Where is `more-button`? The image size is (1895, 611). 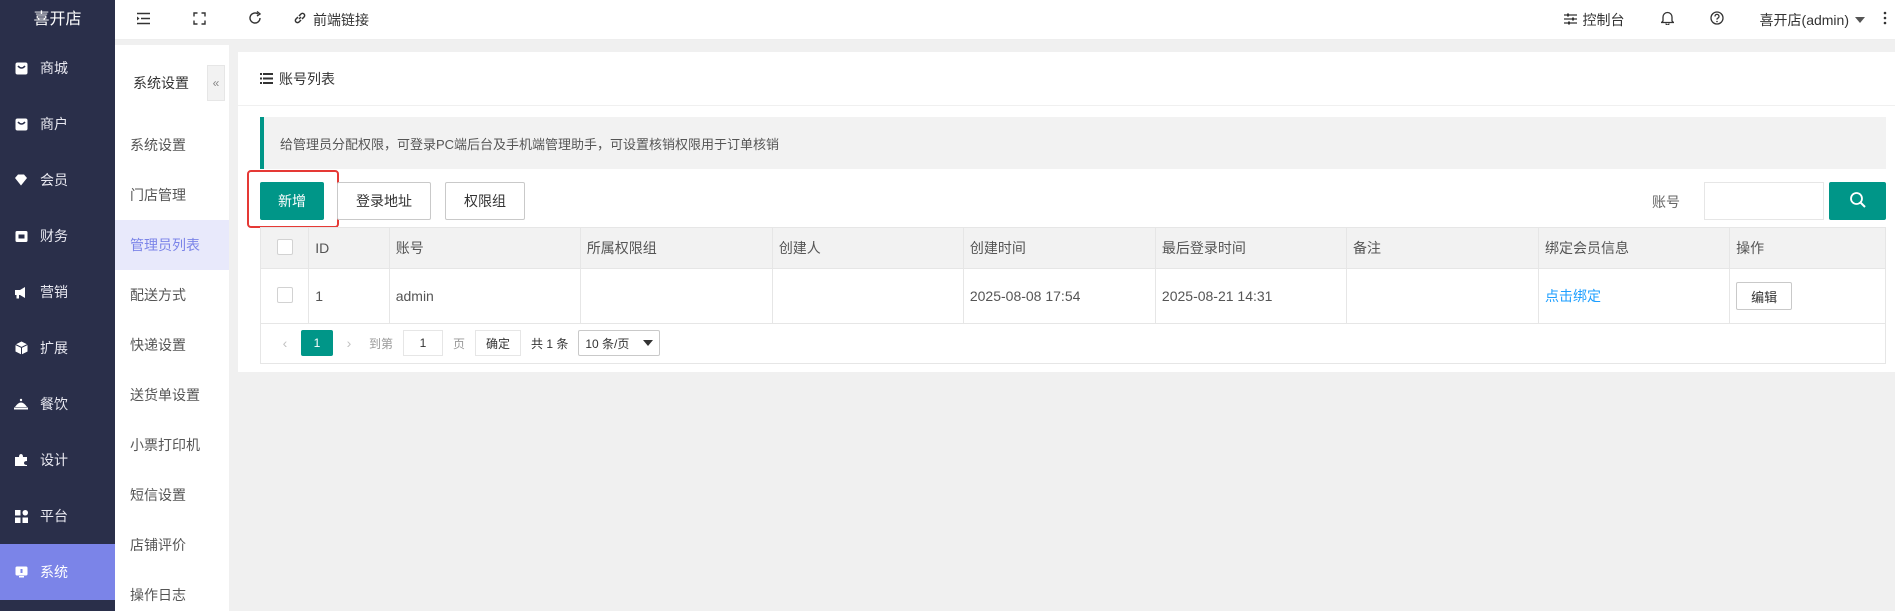 more-button is located at coordinates (1885, 19).